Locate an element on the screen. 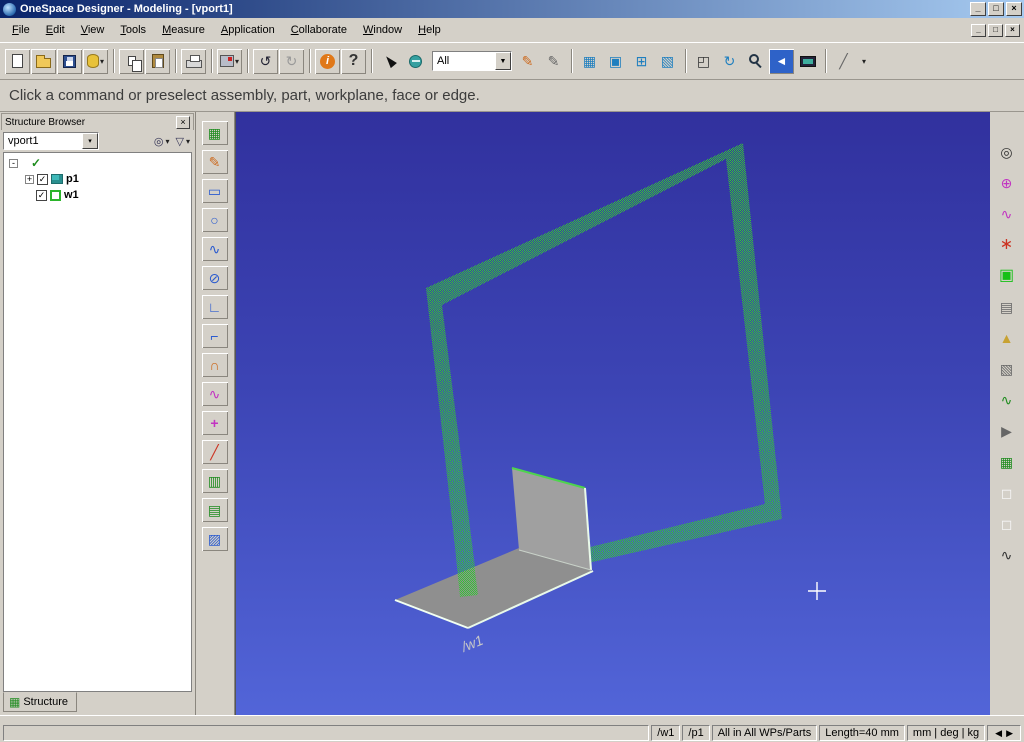 This screenshot has height=742, width=1024. find-dropdown-icon: ▾ is located at coordinates (168, 141).